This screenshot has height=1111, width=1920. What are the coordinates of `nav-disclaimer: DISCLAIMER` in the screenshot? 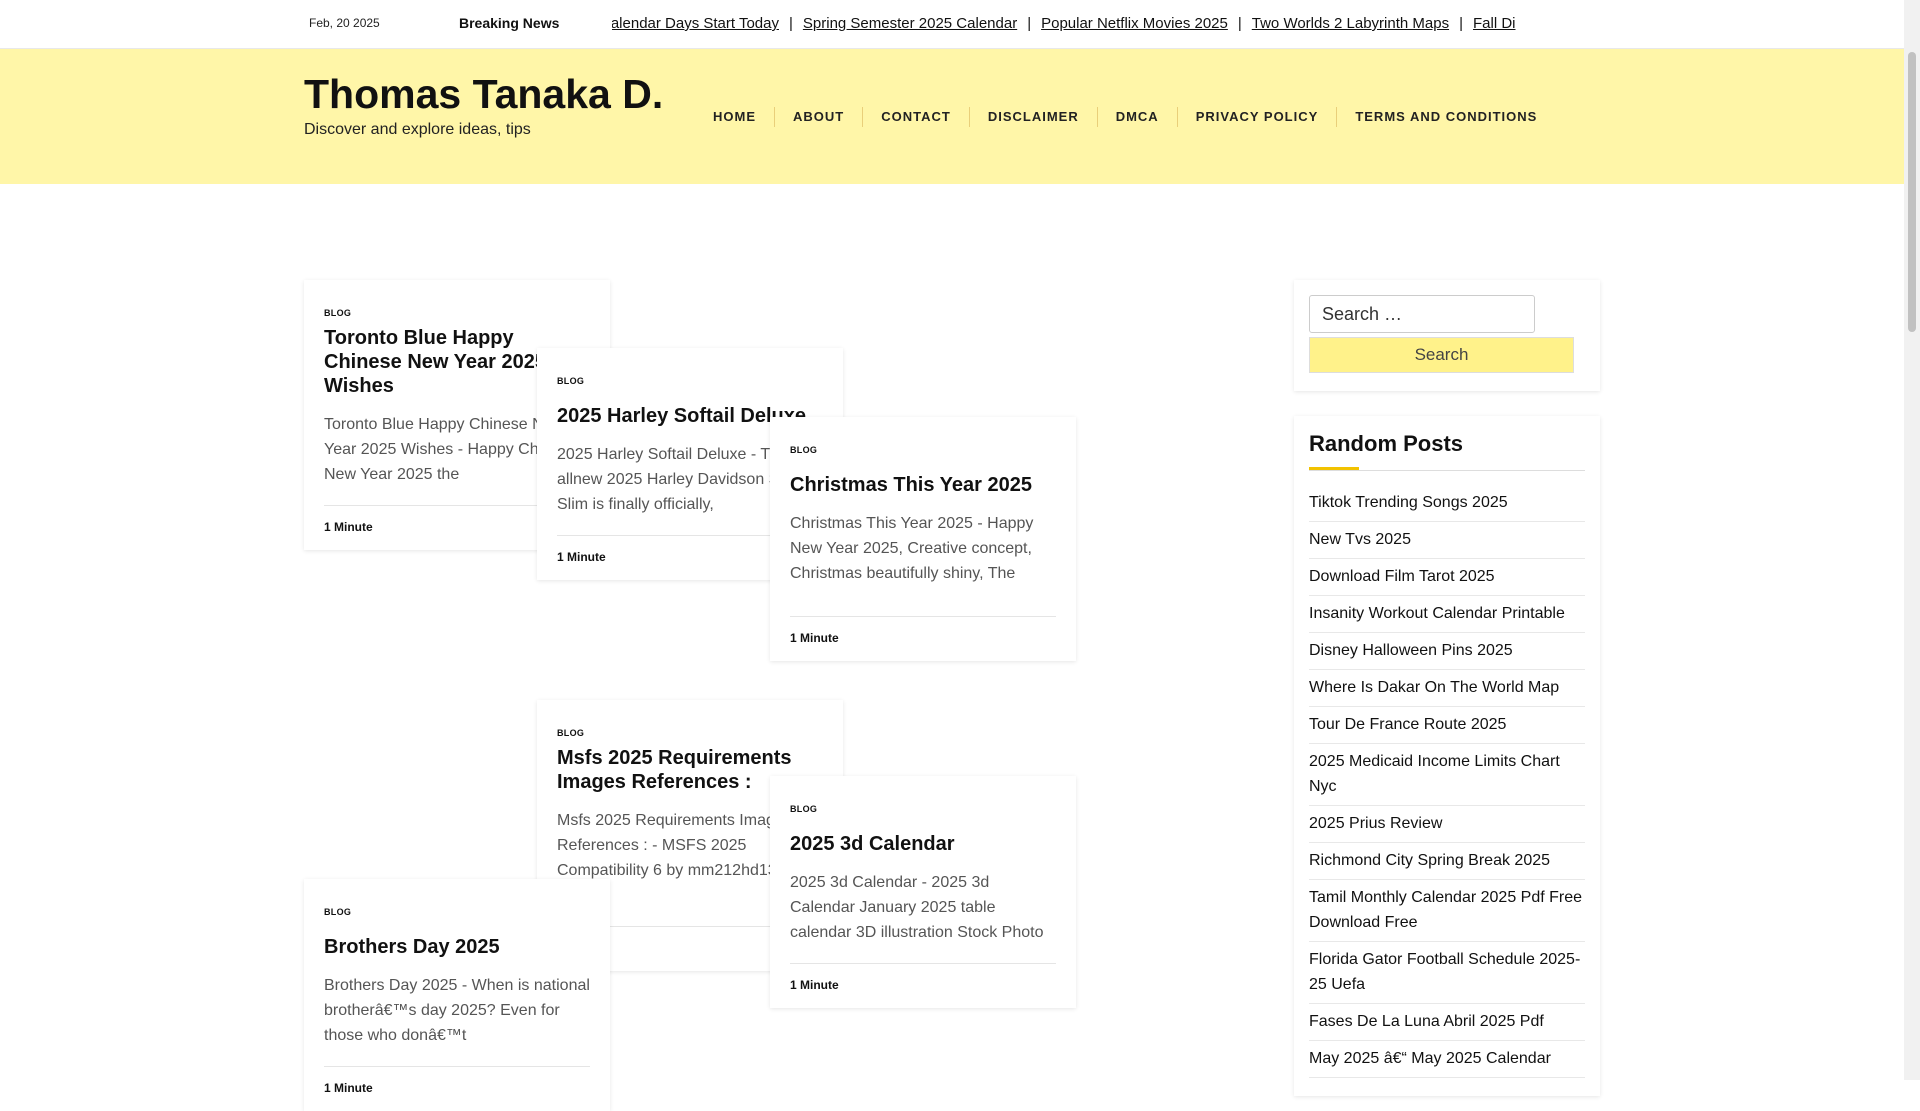 It's located at (1032, 117).